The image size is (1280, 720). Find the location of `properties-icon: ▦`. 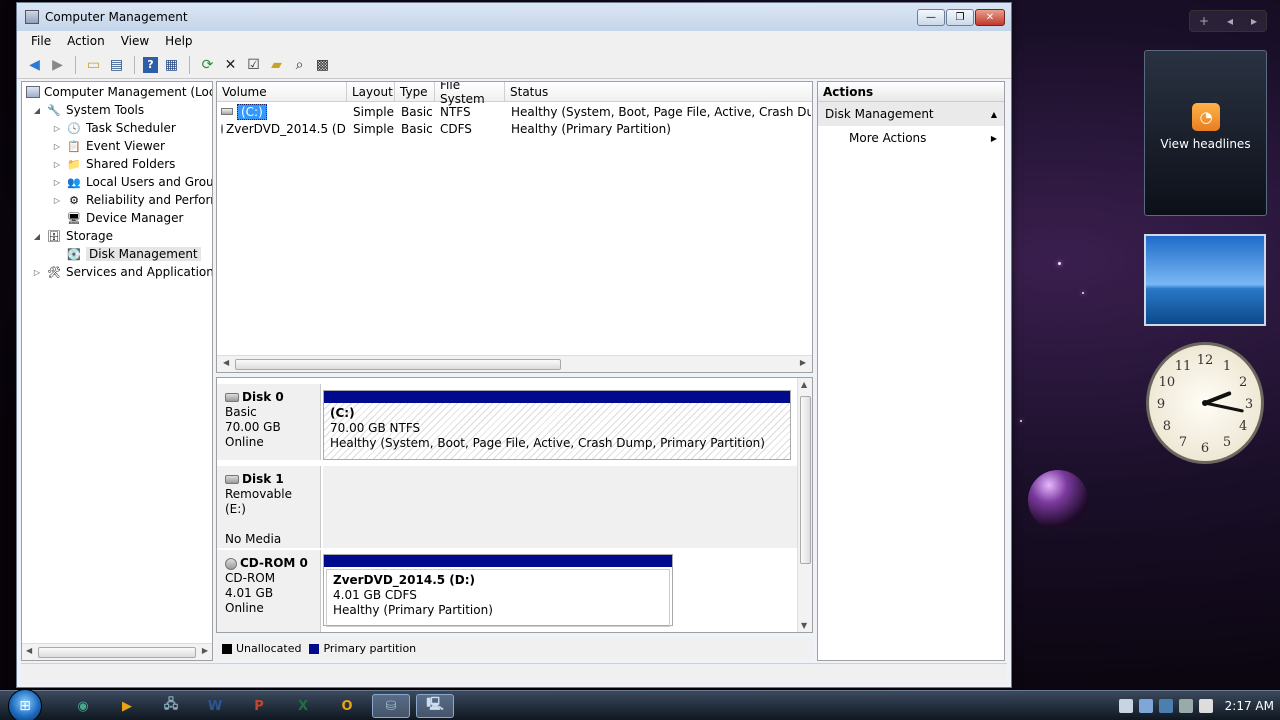

properties-icon: ▦ is located at coordinates (171, 64).